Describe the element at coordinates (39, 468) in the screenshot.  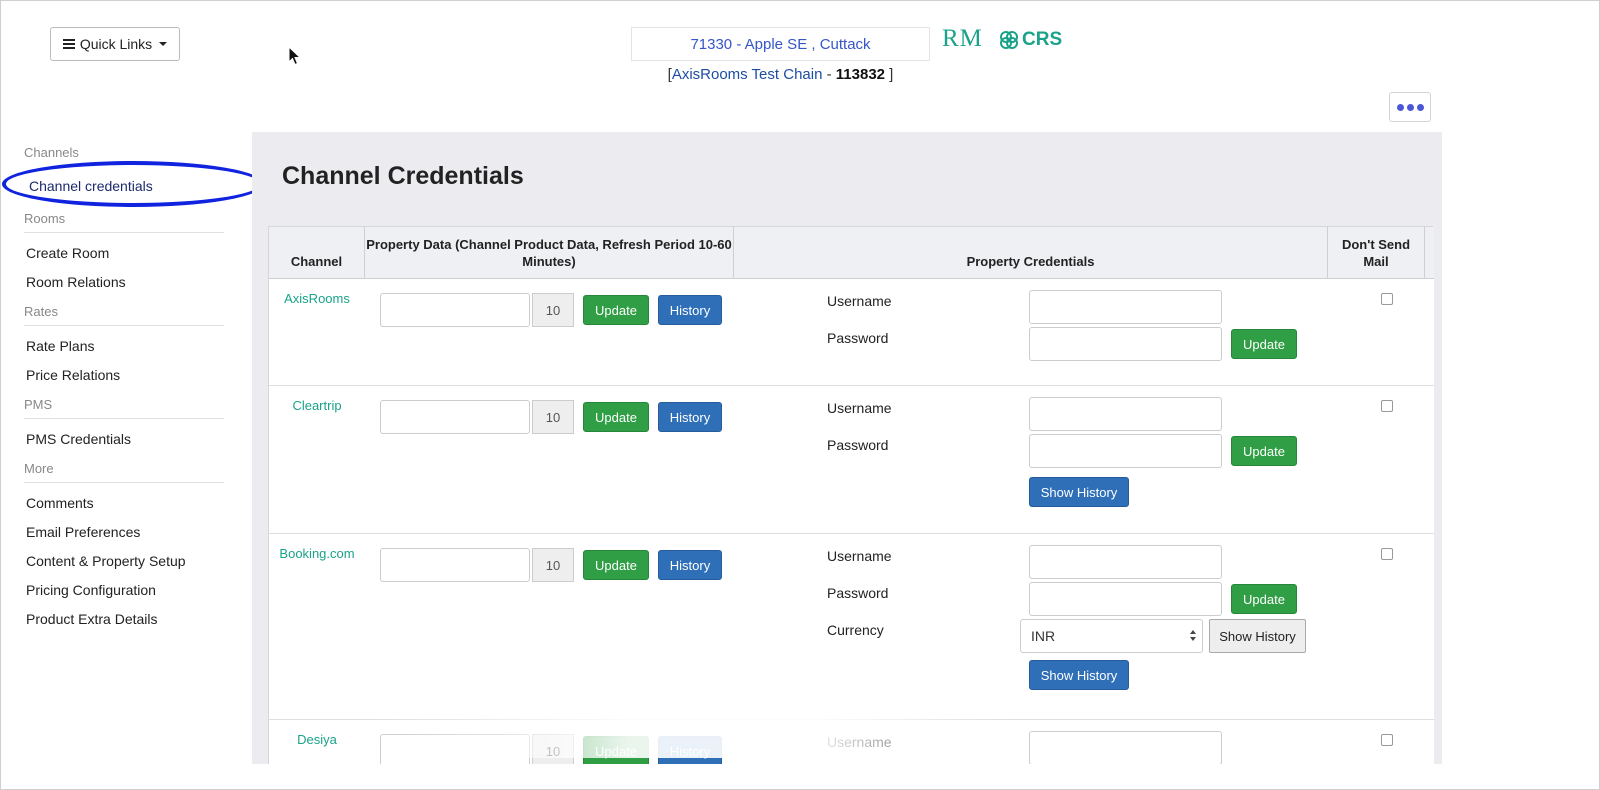
I see `sidebar-heading-more: More` at that location.